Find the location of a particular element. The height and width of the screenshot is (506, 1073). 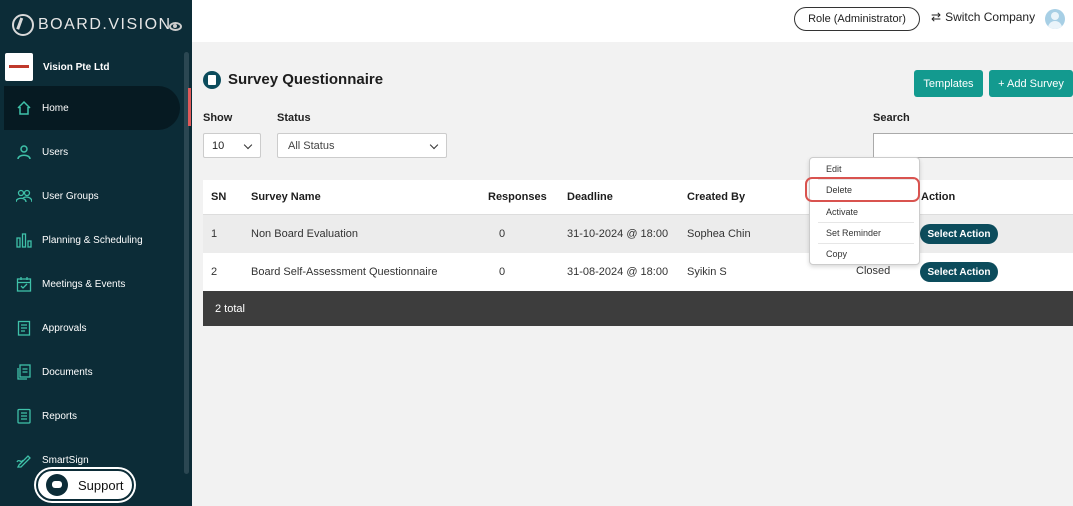

menu-item-edit: Edit is located at coordinates (834, 169).